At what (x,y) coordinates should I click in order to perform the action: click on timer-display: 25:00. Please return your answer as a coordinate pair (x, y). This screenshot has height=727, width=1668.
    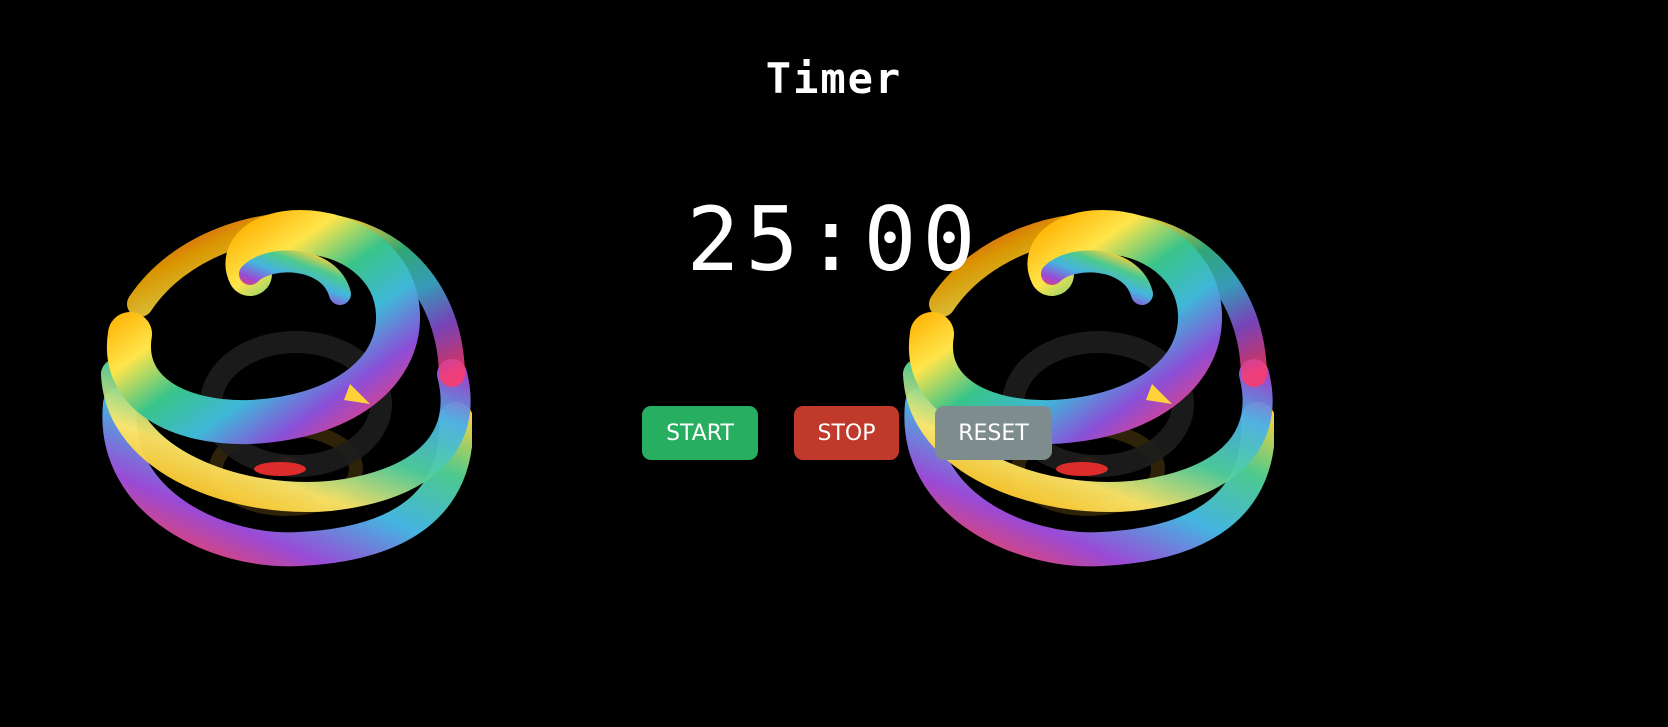
    Looking at the image, I should click on (834, 239).